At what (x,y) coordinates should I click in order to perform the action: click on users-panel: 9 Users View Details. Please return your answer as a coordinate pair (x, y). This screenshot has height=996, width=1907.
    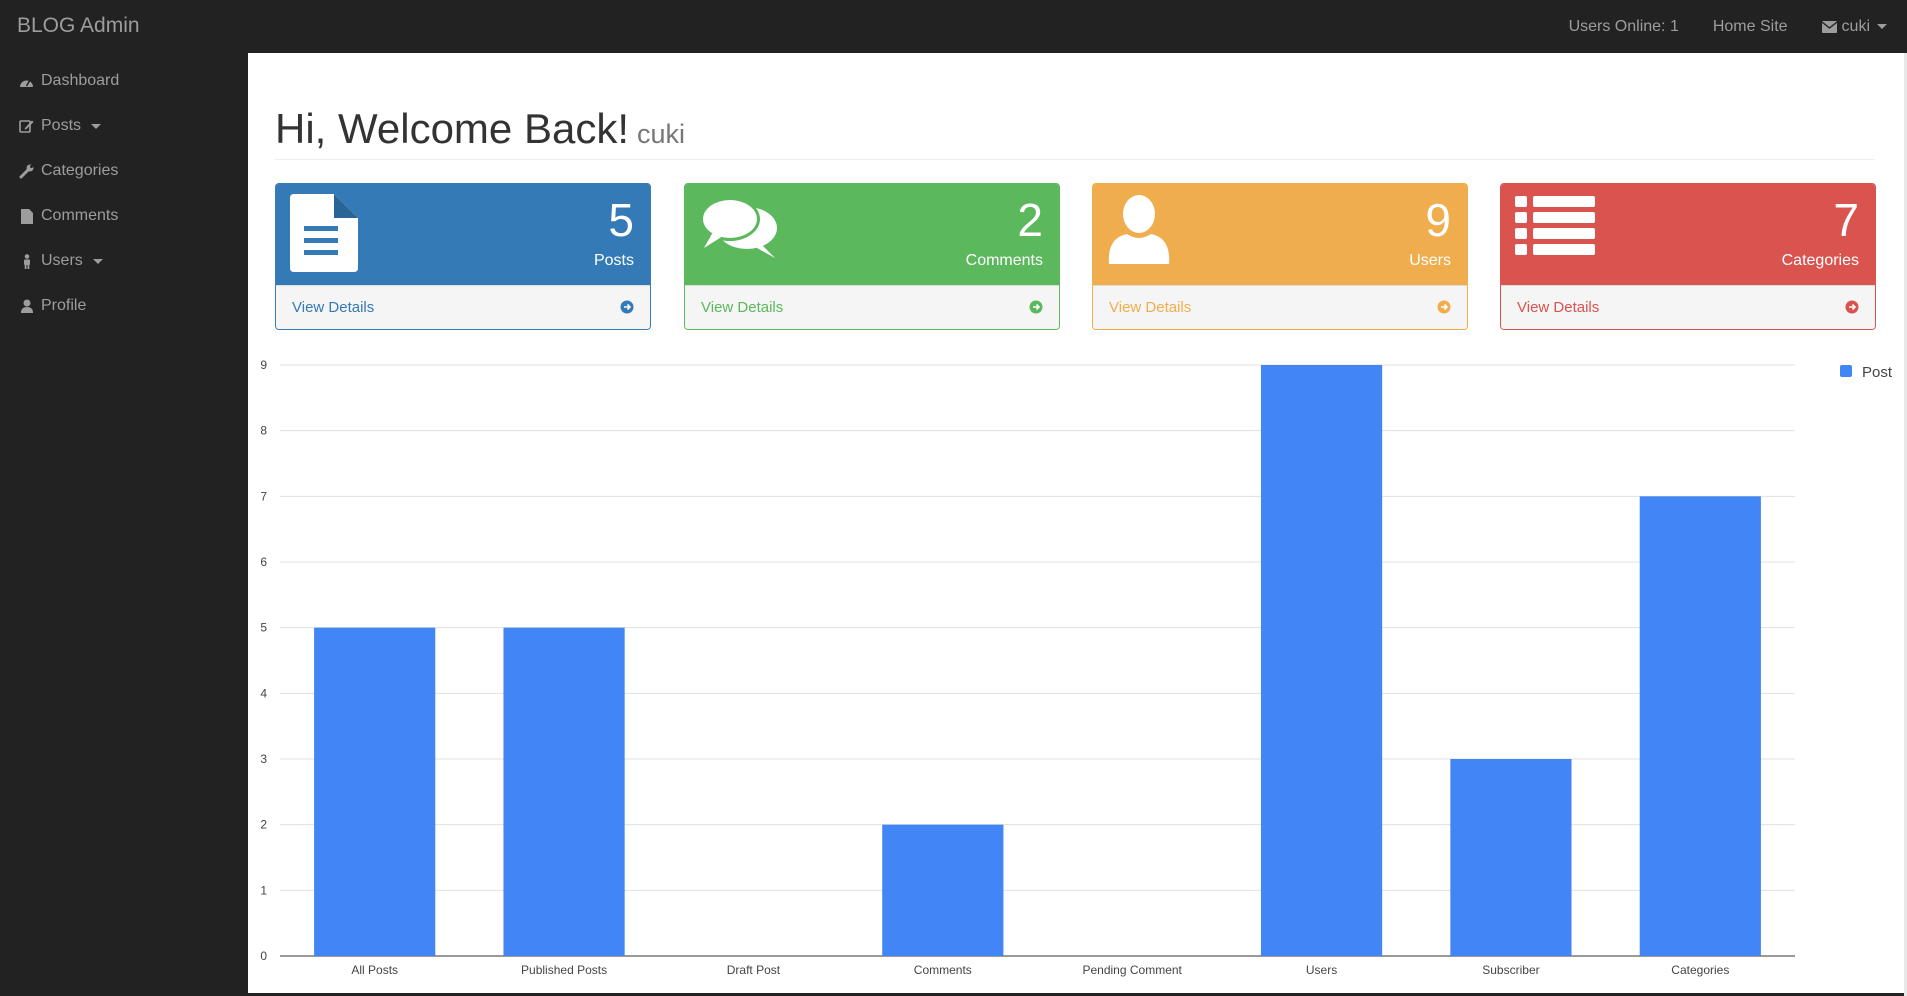
    Looking at the image, I should click on (1280, 256).